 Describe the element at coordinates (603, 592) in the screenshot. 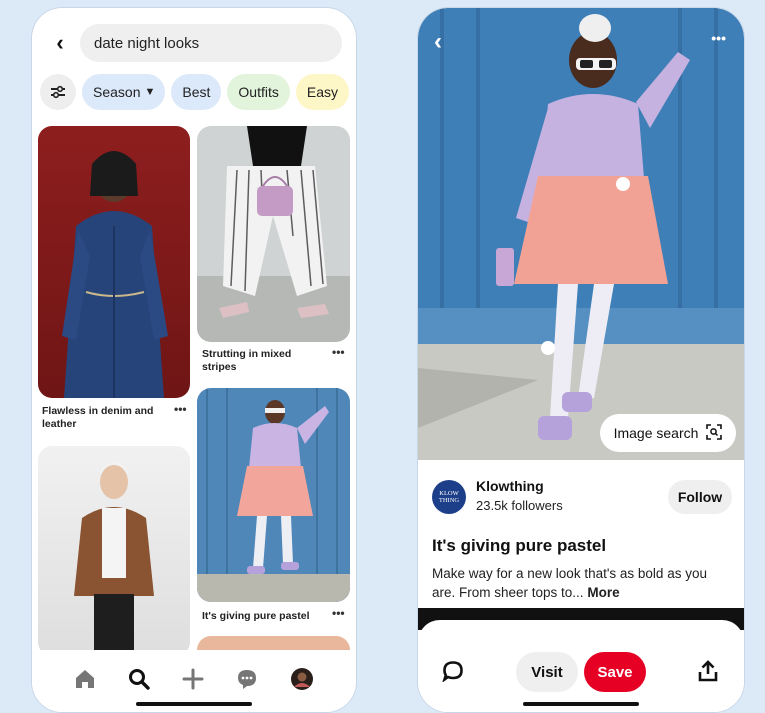

I see `more-link: More` at that location.